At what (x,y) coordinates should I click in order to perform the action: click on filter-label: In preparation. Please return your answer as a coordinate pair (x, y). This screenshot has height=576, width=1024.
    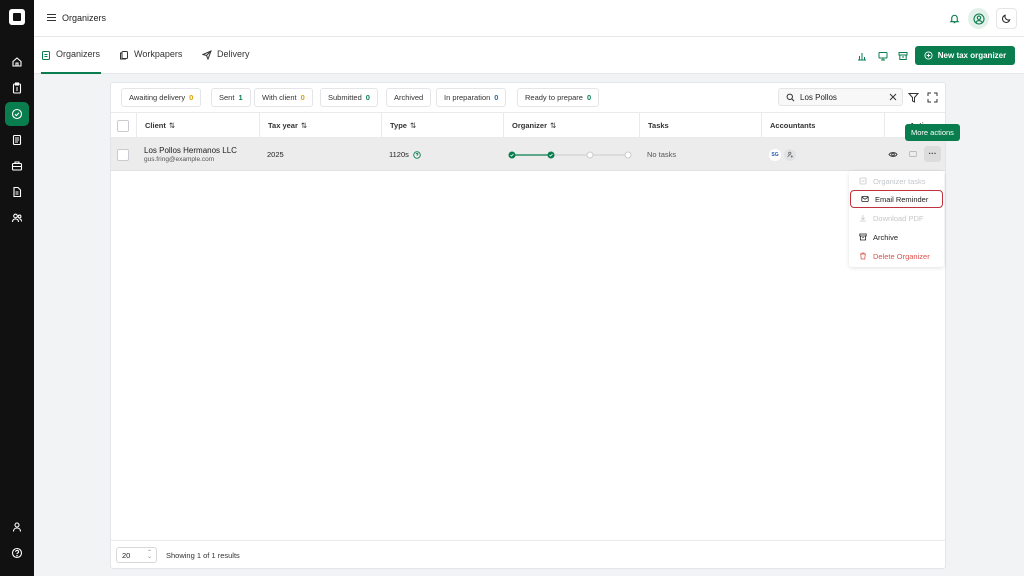
    Looking at the image, I should click on (467, 97).